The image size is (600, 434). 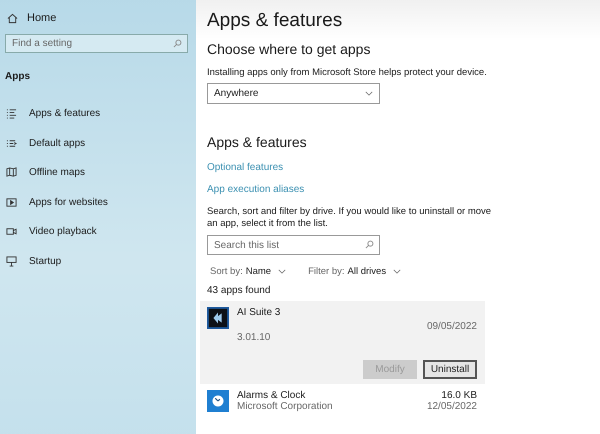 I want to click on app-date: 09/05/2022, so click(x=451, y=326).